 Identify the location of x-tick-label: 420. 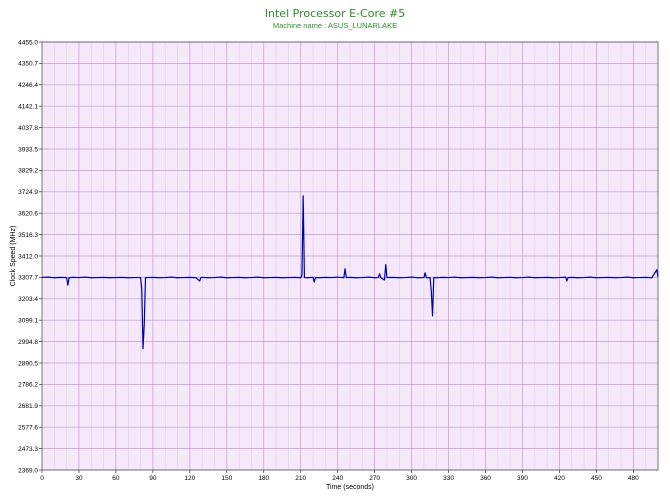
(559, 478).